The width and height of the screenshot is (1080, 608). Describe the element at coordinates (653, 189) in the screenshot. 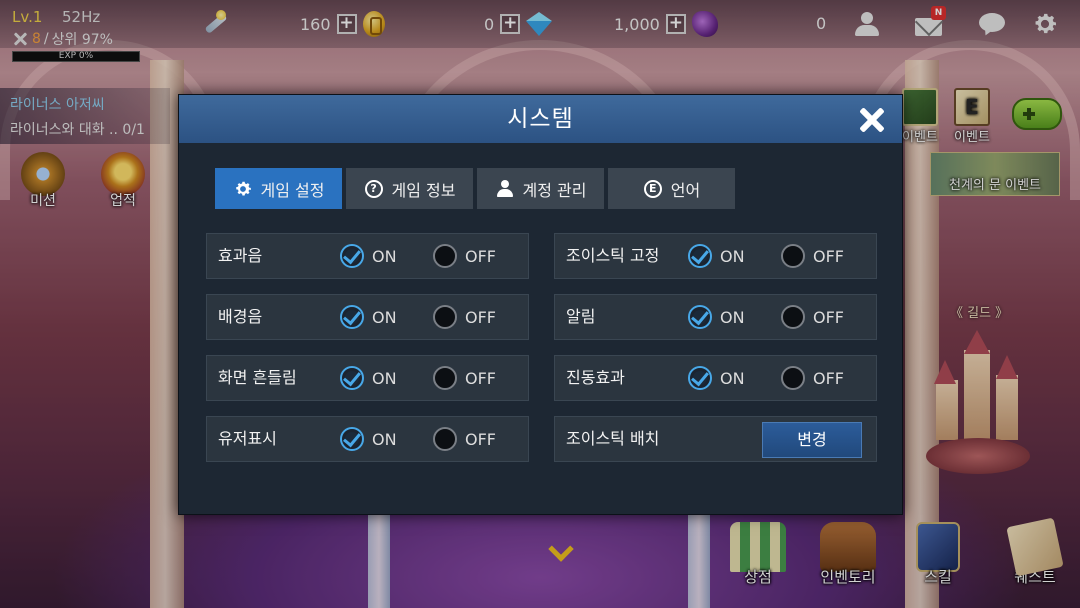

I see `e-circle-icon: E` at that location.